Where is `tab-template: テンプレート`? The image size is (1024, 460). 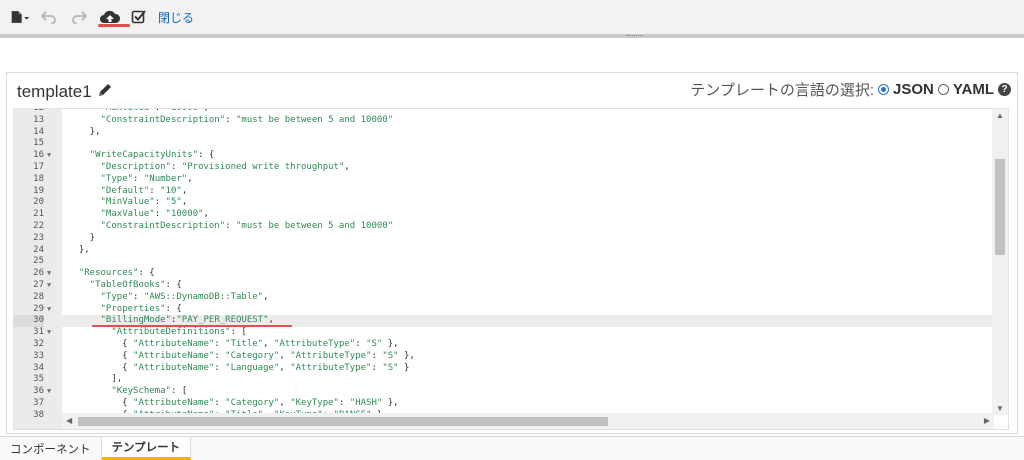
tab-template: テンプレート is located at coordinates (146, 448).